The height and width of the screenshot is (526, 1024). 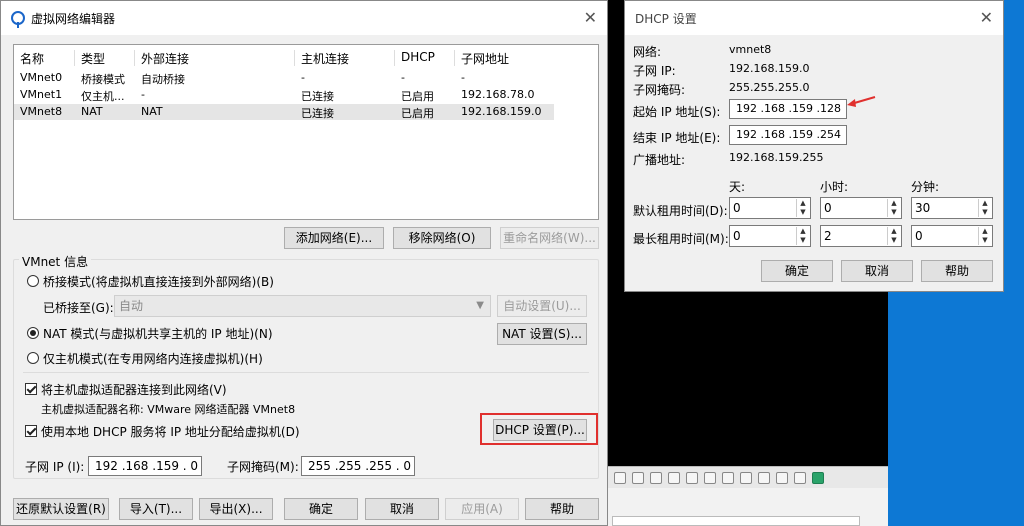 What do you see at coordinates (861, 208) in the screenshot?
I see `default-lease-hours-stepper: 0 ▲ ▼` at bounding box center [861, 208].